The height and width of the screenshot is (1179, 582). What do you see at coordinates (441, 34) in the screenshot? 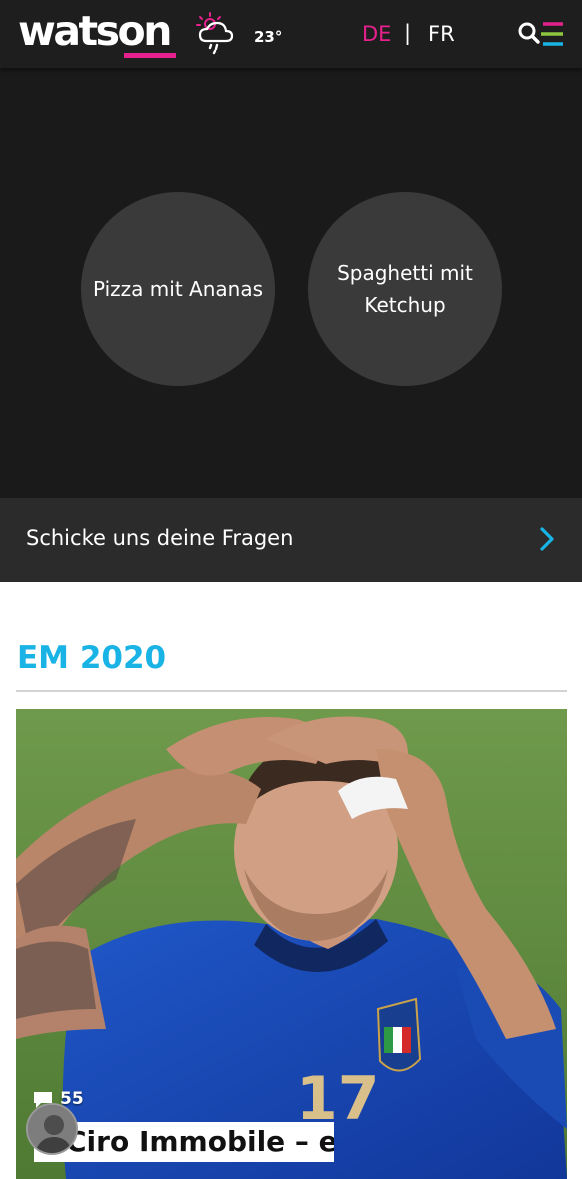
I see `language-fr: FR` at bounding box center [441, 34].